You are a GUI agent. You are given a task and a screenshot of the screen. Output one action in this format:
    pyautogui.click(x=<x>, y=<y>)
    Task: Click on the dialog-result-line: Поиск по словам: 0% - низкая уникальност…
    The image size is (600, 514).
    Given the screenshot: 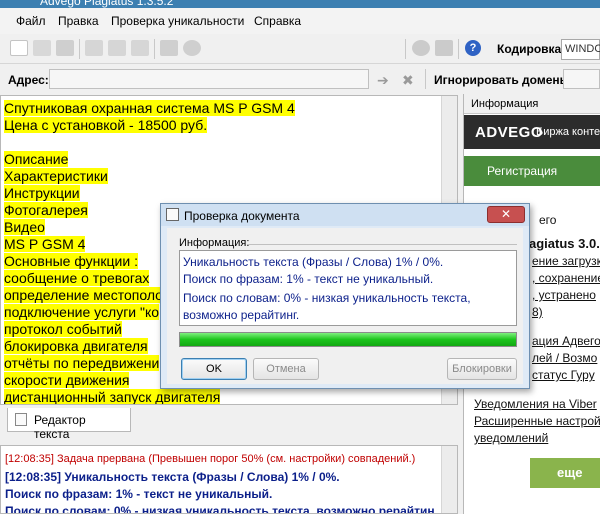 What is the action you would take?
    pyautogui.click(x=327, y=298)
    